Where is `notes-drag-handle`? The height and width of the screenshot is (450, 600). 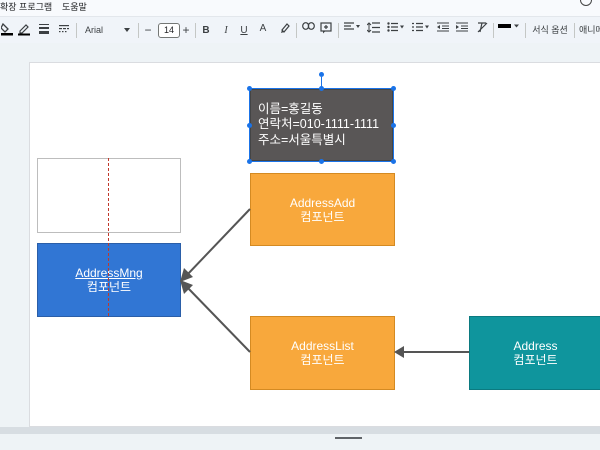
notes-drag-handle is located at coordinates (348, 438).